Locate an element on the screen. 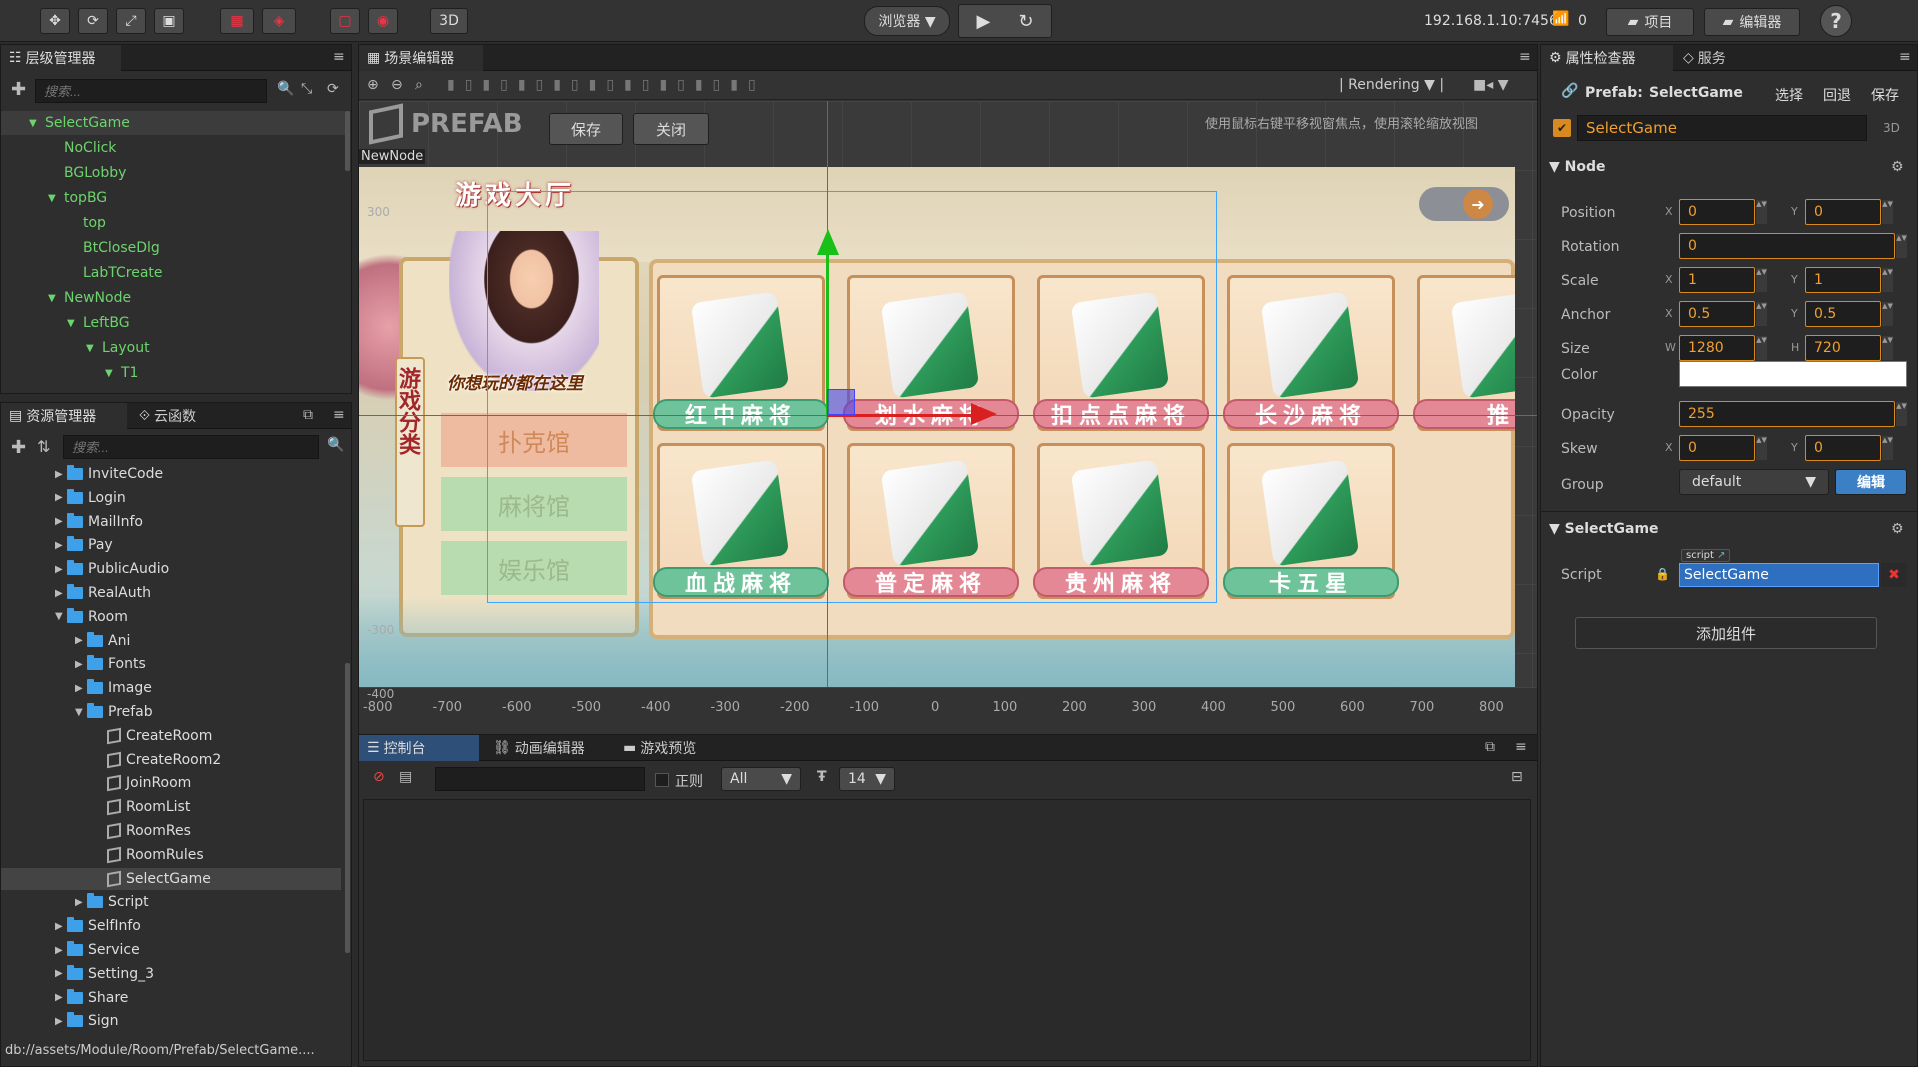 The width and height of the screenshot is (1918, 1067). pivot-button: ▦ is located at coordinates (237, 21).